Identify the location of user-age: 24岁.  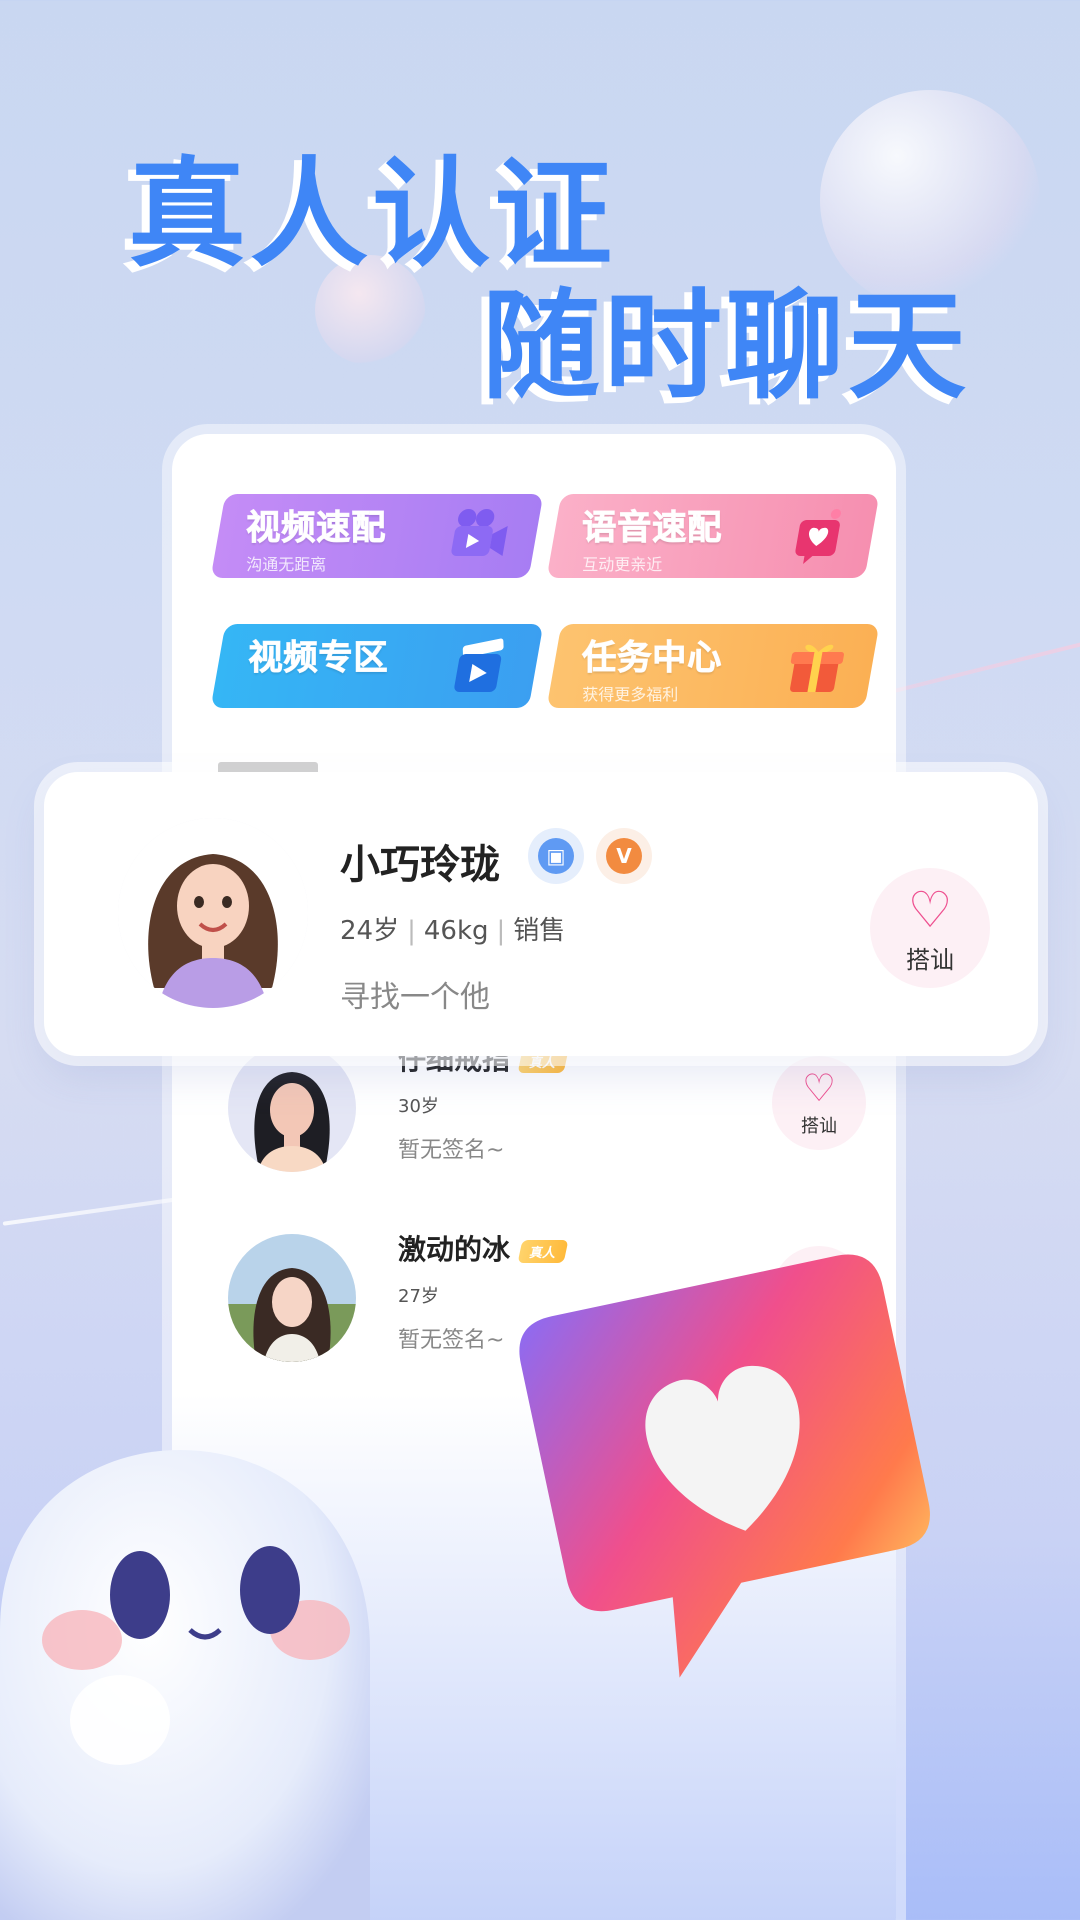
(370, 931).